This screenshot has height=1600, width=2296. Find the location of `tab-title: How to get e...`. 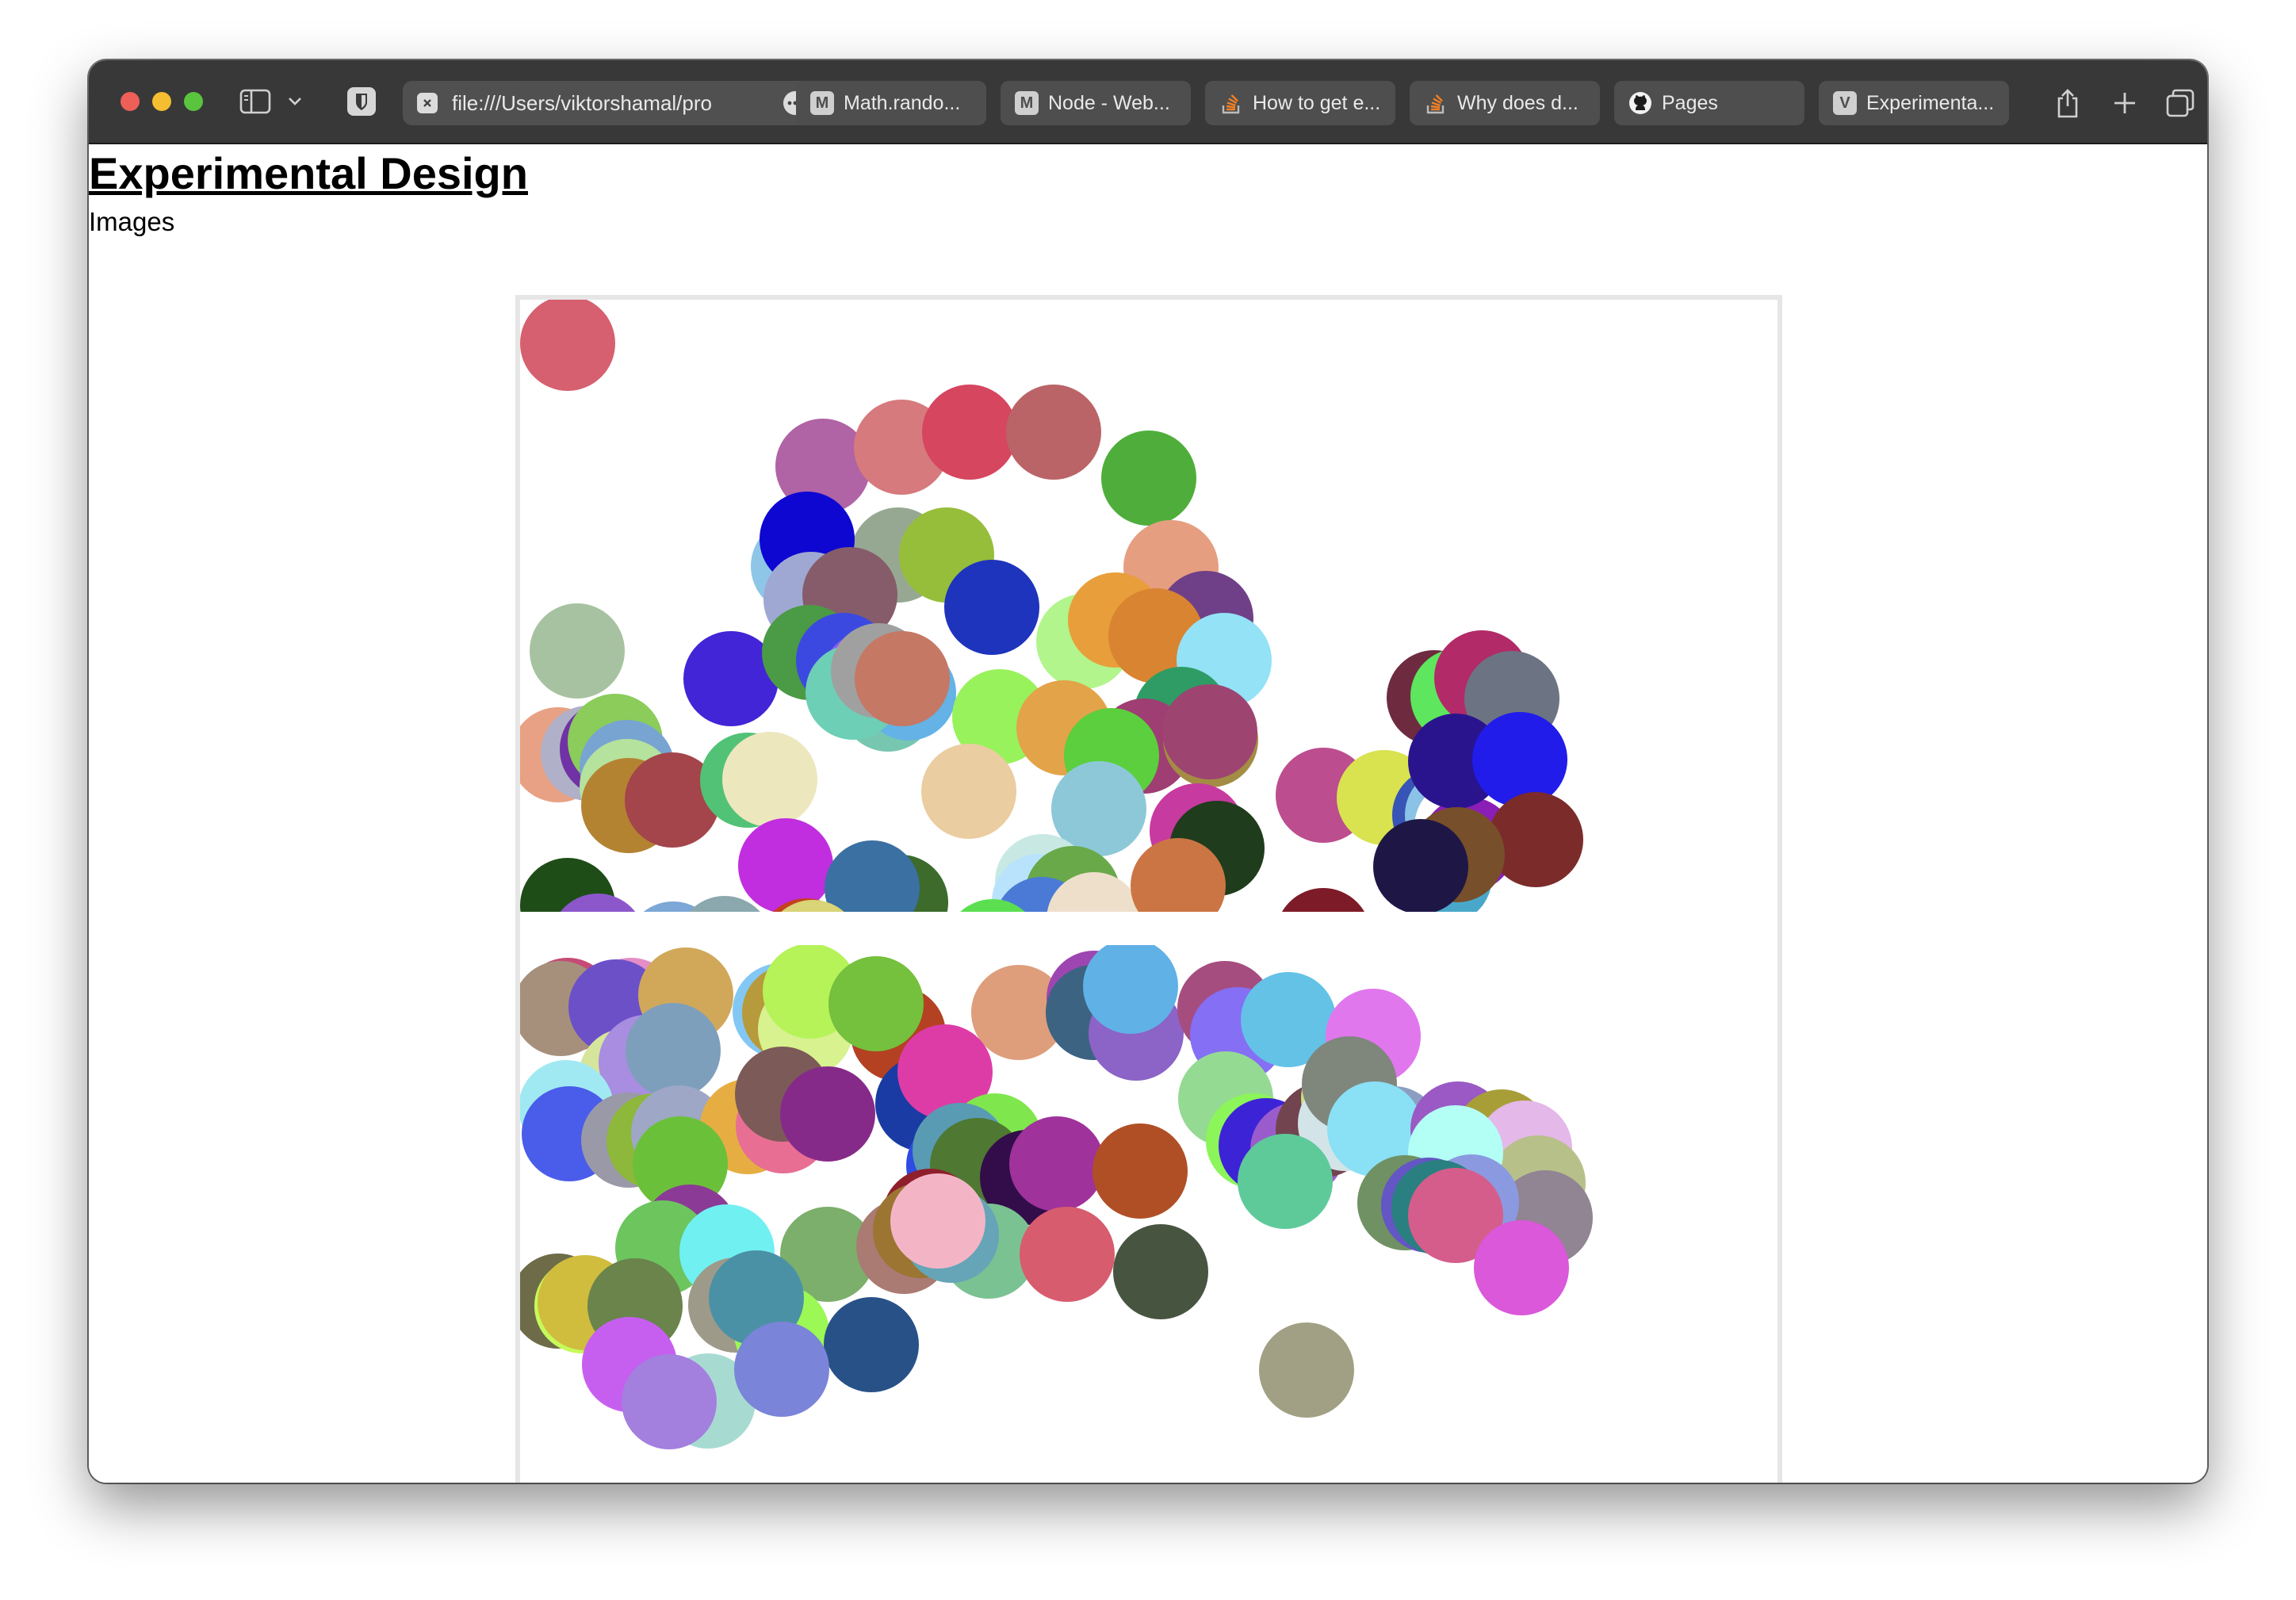

tab-title: How to get e... is located at coordinates (1317, 102).